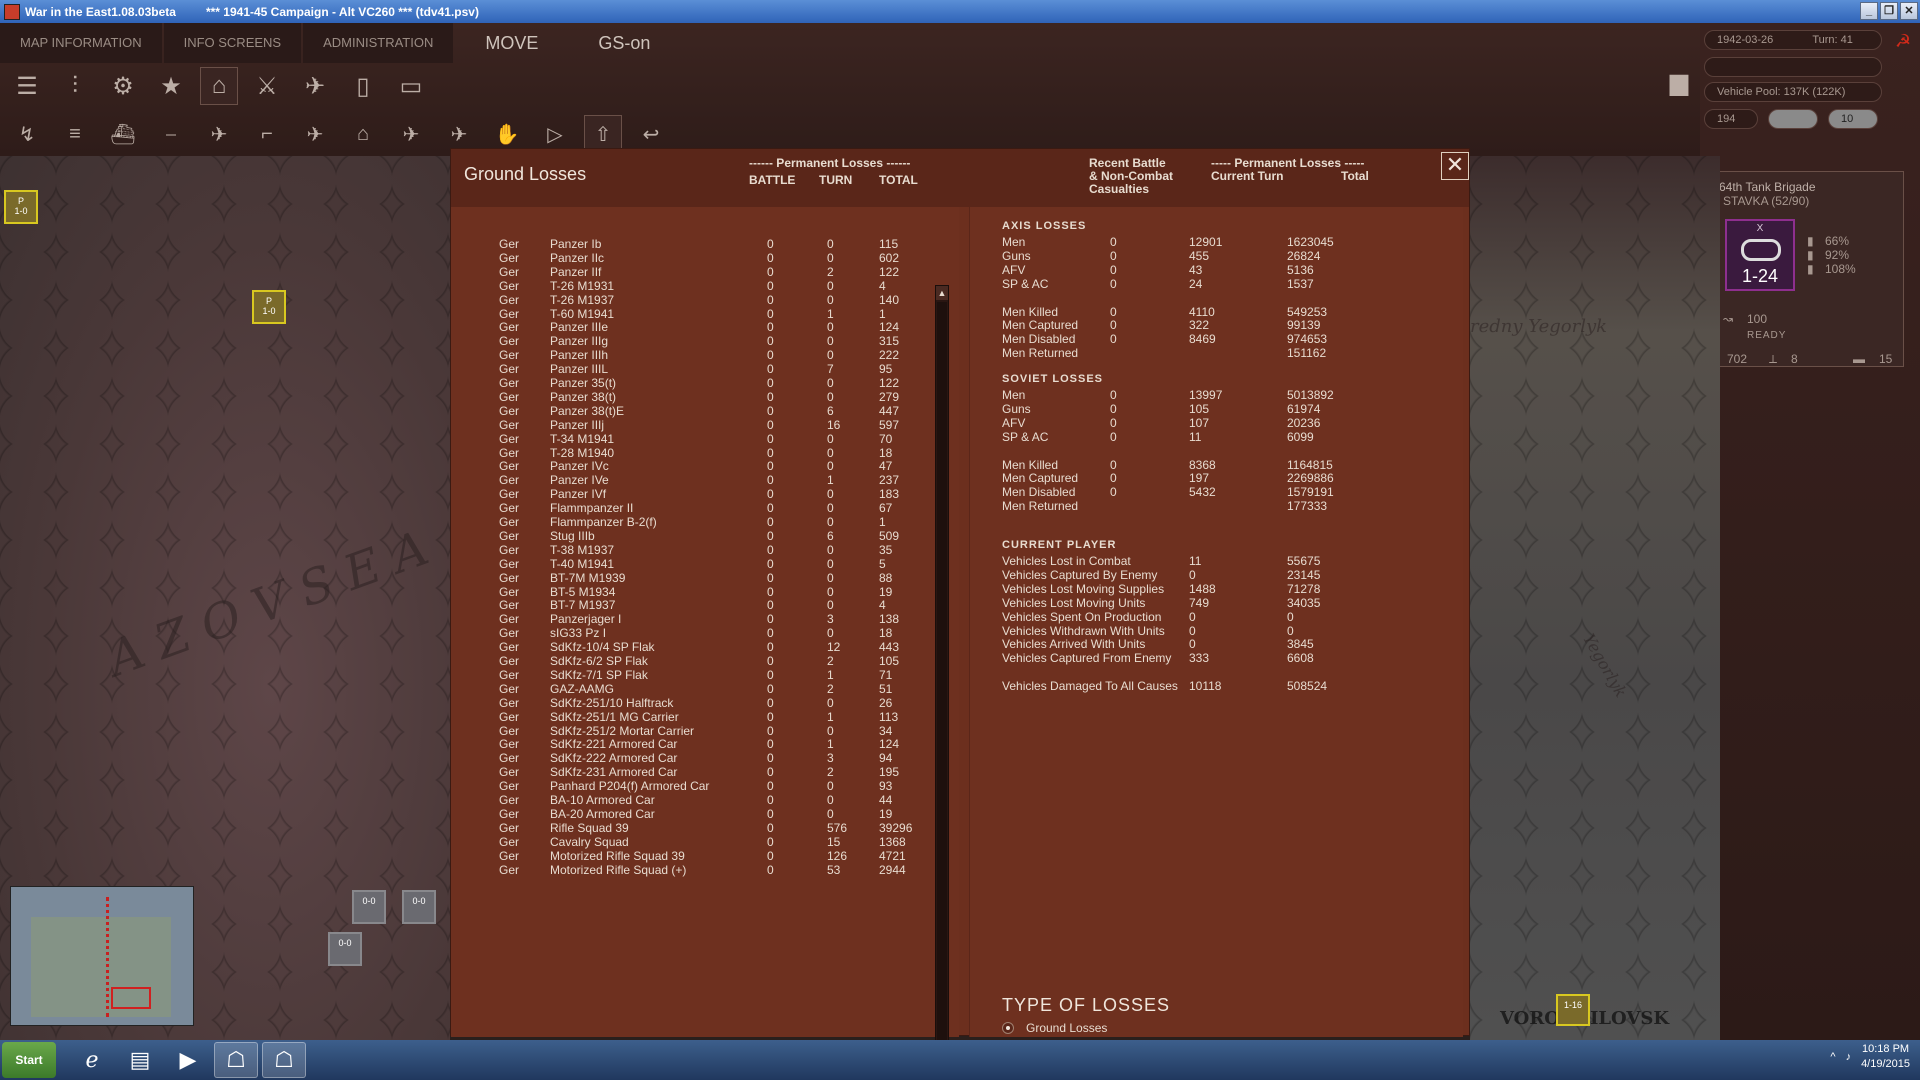  Describe the element at coordinates (1539, 326) in the screenshot. I see `town-label-yegorlyk: redny Yegorlyk` at that location.